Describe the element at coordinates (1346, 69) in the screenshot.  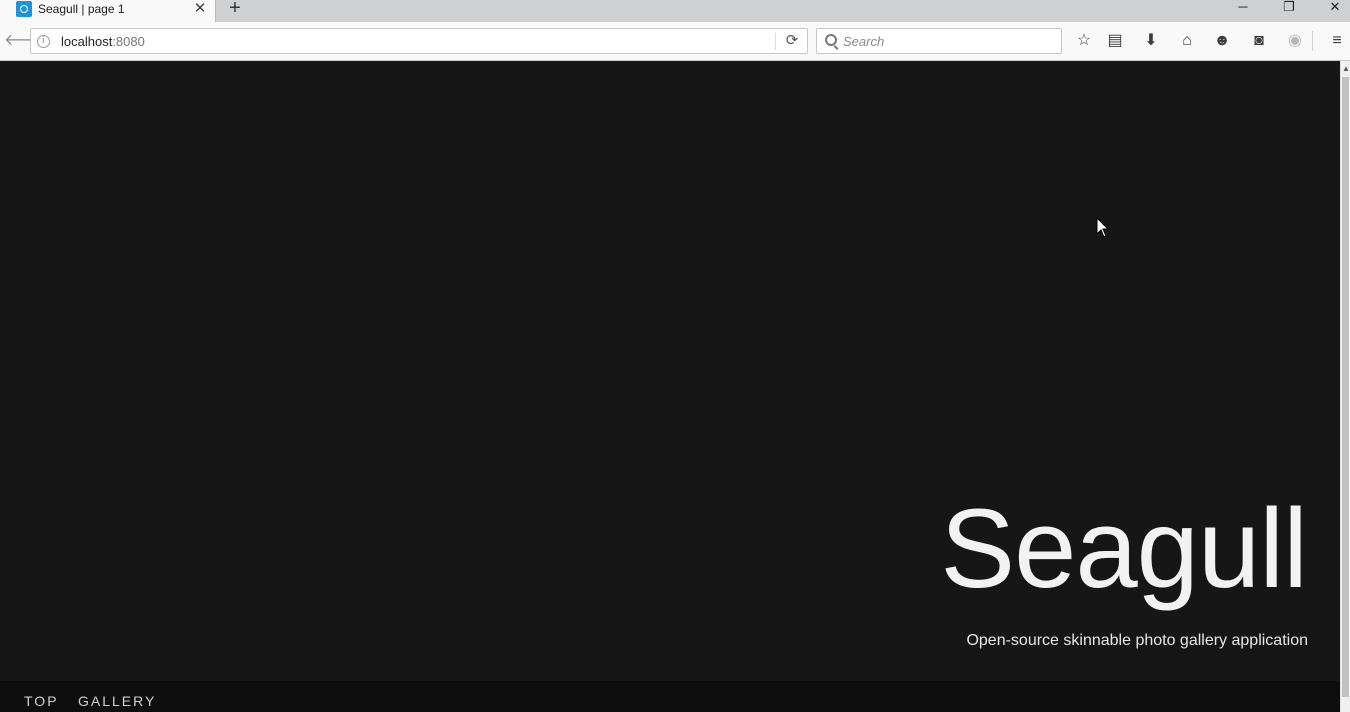
I see `scroll-up-icon: ▲` at that location.